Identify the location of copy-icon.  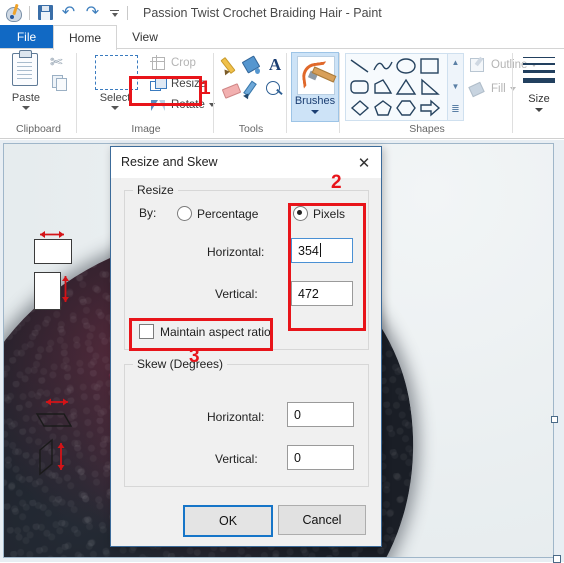
(59, 83).